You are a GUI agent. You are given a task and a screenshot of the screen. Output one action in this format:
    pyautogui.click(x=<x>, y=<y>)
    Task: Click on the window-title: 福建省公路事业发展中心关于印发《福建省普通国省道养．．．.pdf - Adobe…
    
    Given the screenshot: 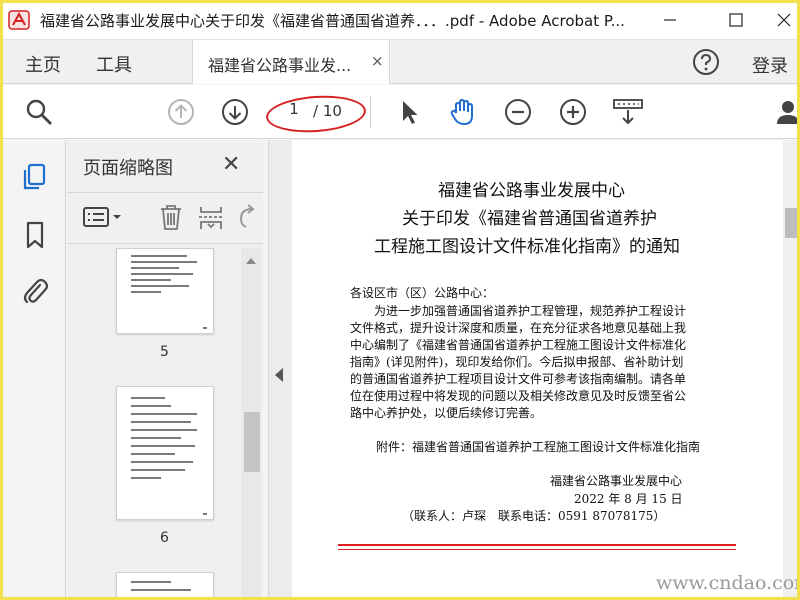 What is the action you would take?
    pyautogui.click(x=332, y=21)
    